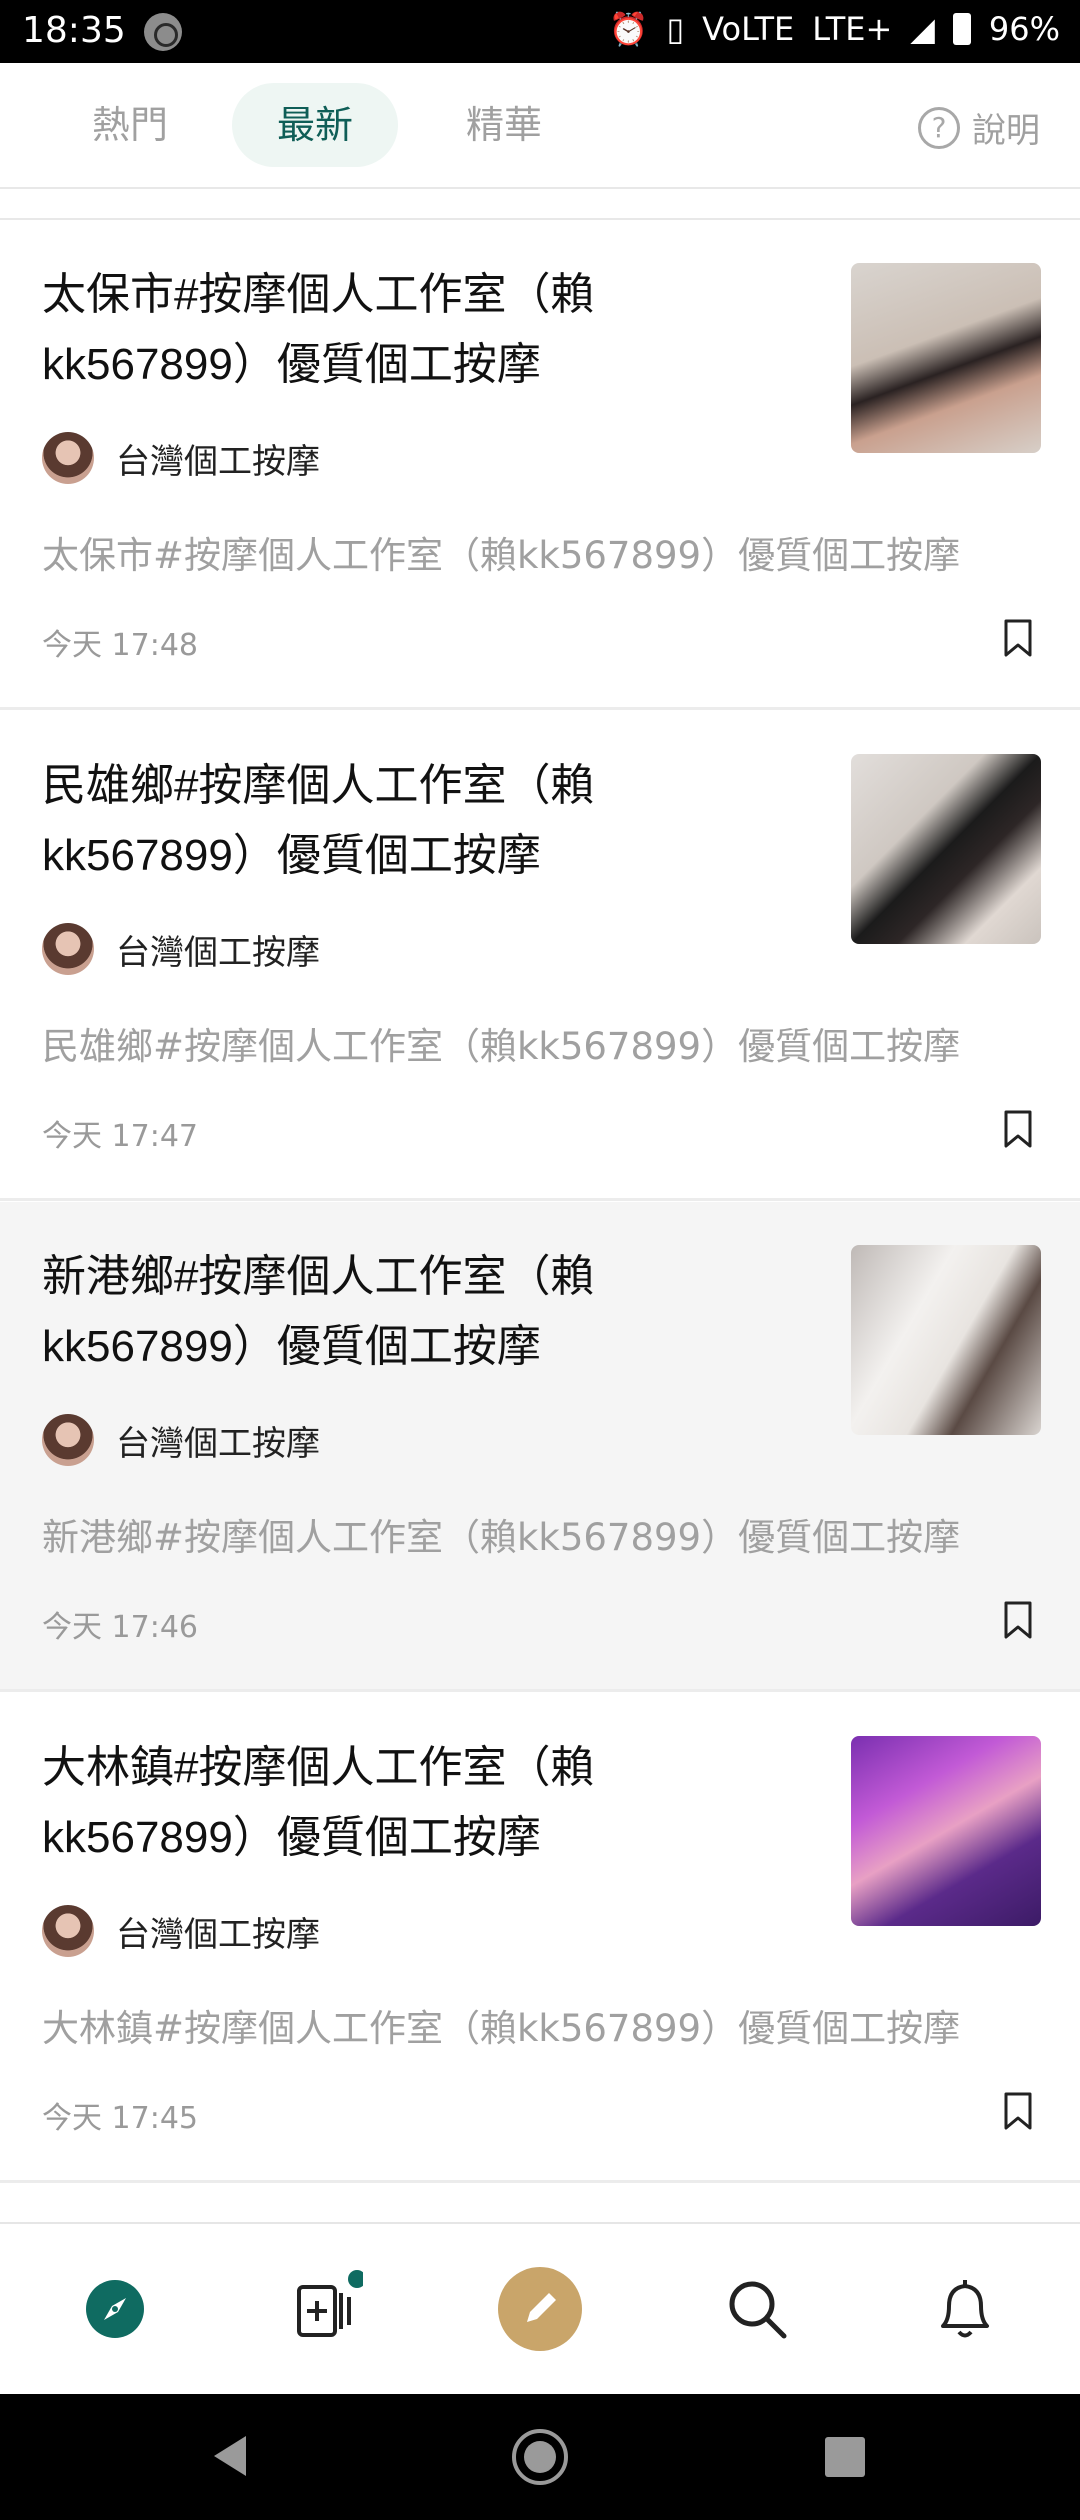 The height and width of the screenshot is (2520, 1080). Describe the element at coordinates (961, 29) in the screenshot. I see `battery-icon` at that location.